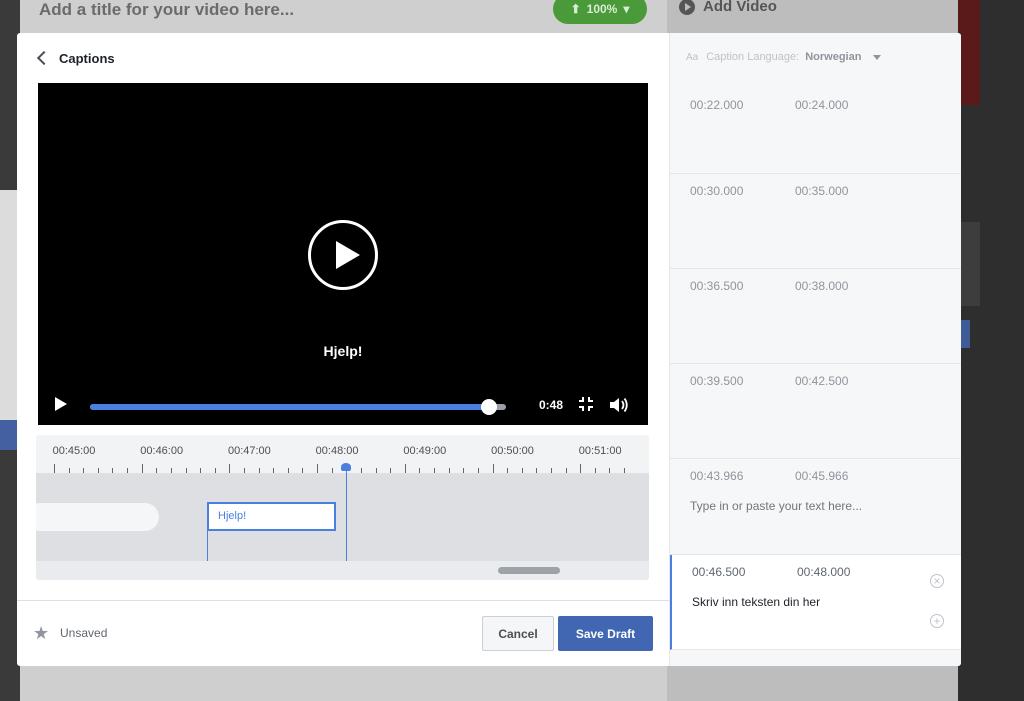 Image resolution: width=1024 pixels, height=701 pixels. What do you see at coordinates (61, 404) in the screenshot?
I see `play-icon` at bounding box center [61, 404].